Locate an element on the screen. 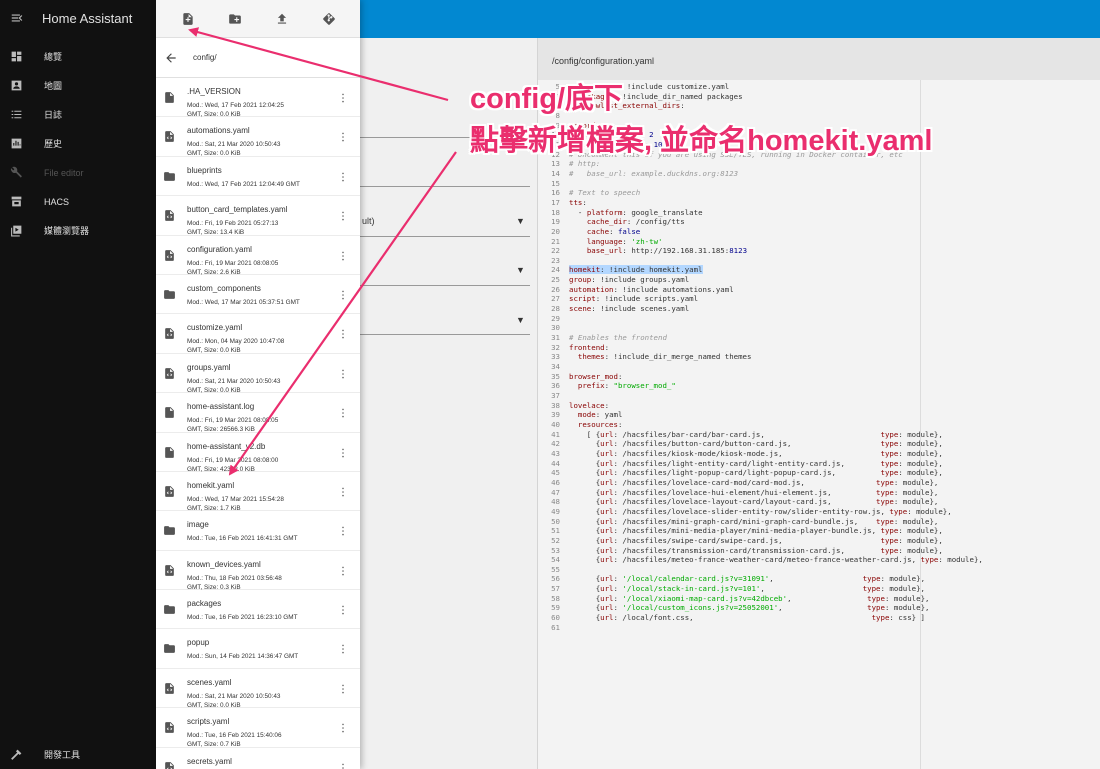  file-meta: Mod.: Wed, 17 Mar 2021 05:37:51 GMT is located at coordinates (262, 302).